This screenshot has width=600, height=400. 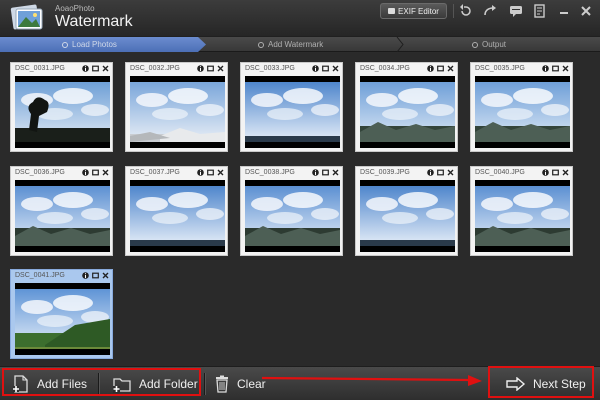 I want to click on photo-card: DSC_0035.JPG, so click(x=521, y=107).